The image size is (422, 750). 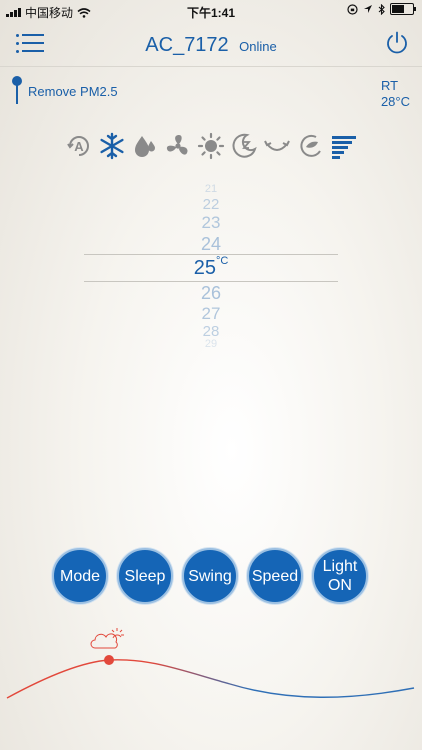 I want to click on temp-option: 24, so click(x=211, y=244).